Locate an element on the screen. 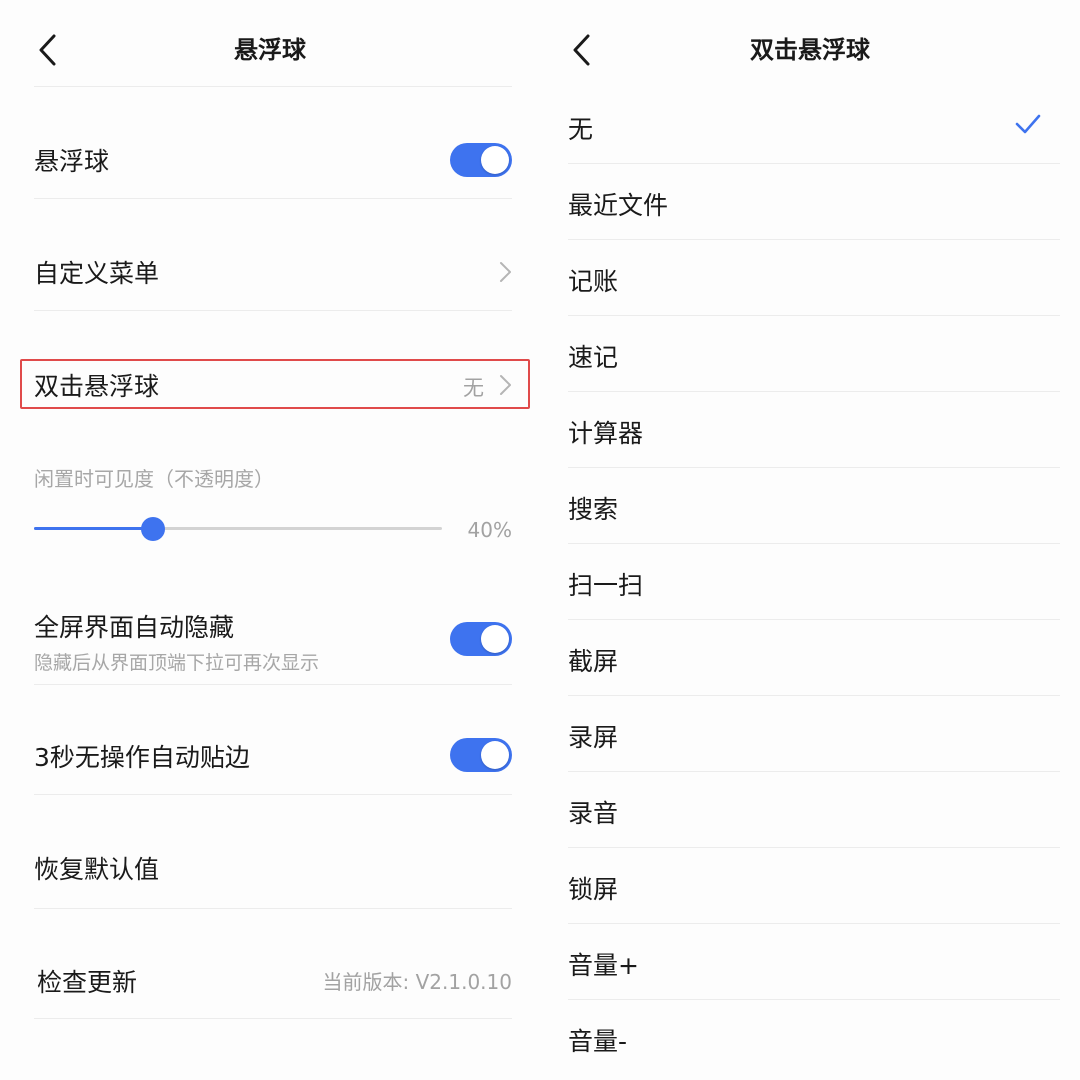  option-item: 扫一扫 is located at coordinates (810, 582).